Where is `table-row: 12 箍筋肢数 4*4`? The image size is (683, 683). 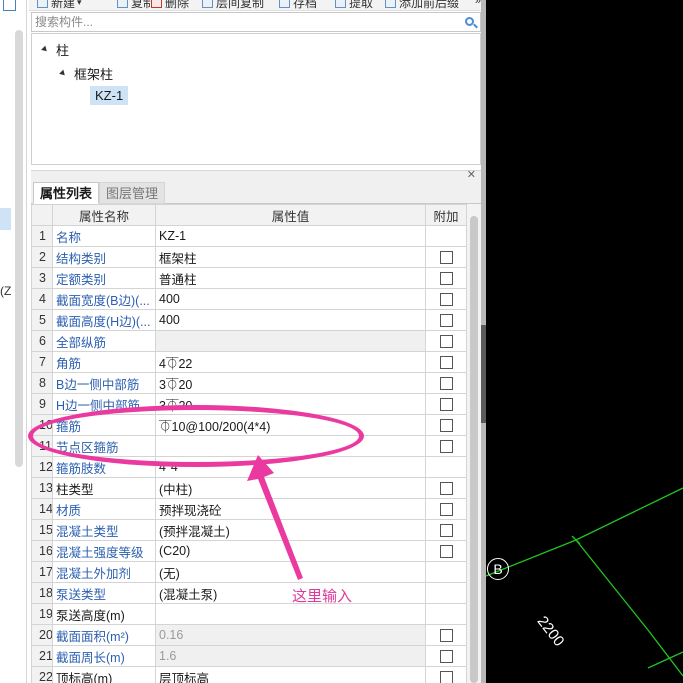 table-row: 12 箍筋肢数 4*4 is located at coordinates (249, 467).